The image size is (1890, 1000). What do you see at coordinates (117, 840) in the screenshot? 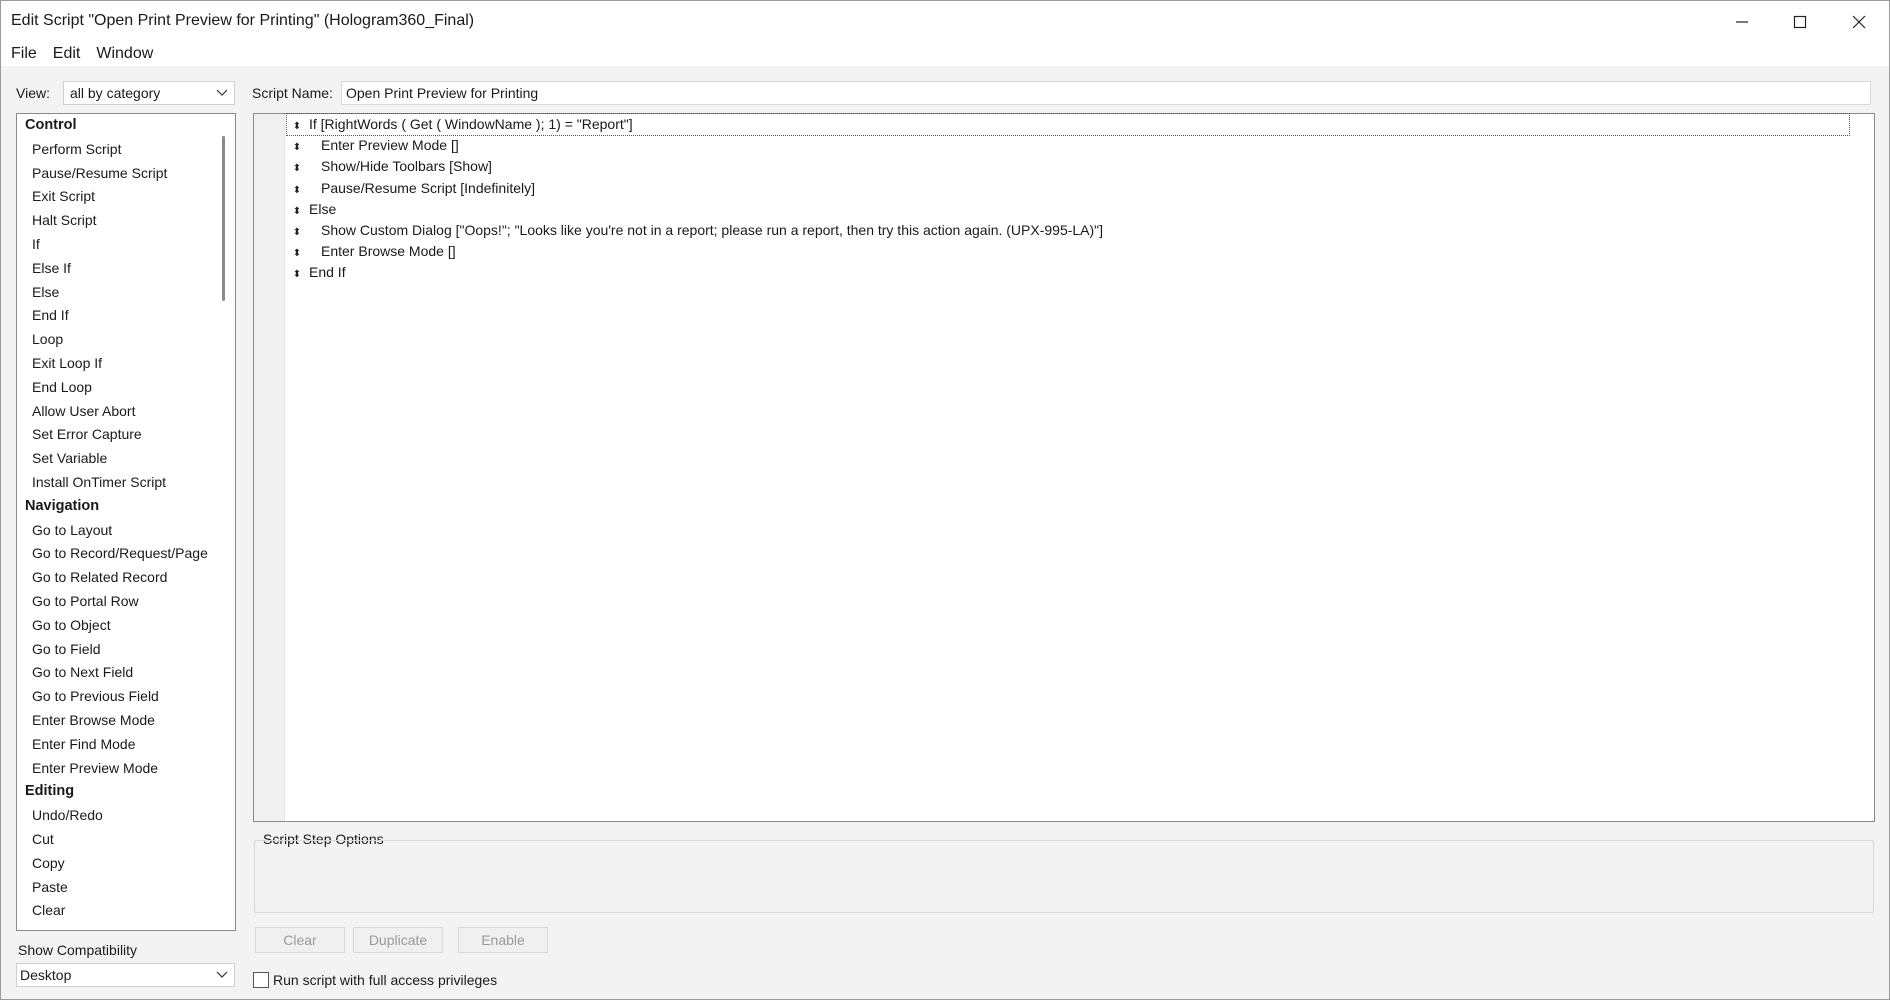
I see `step-item: Cut` at bounding box center [117, 840].